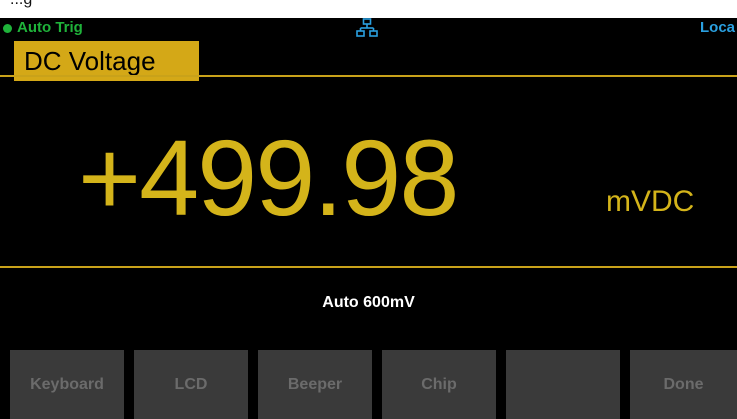  What do you see at coordinates (563, 384) in the screenshot?
I see `softkey-blank` at bounding box center [563, 384].